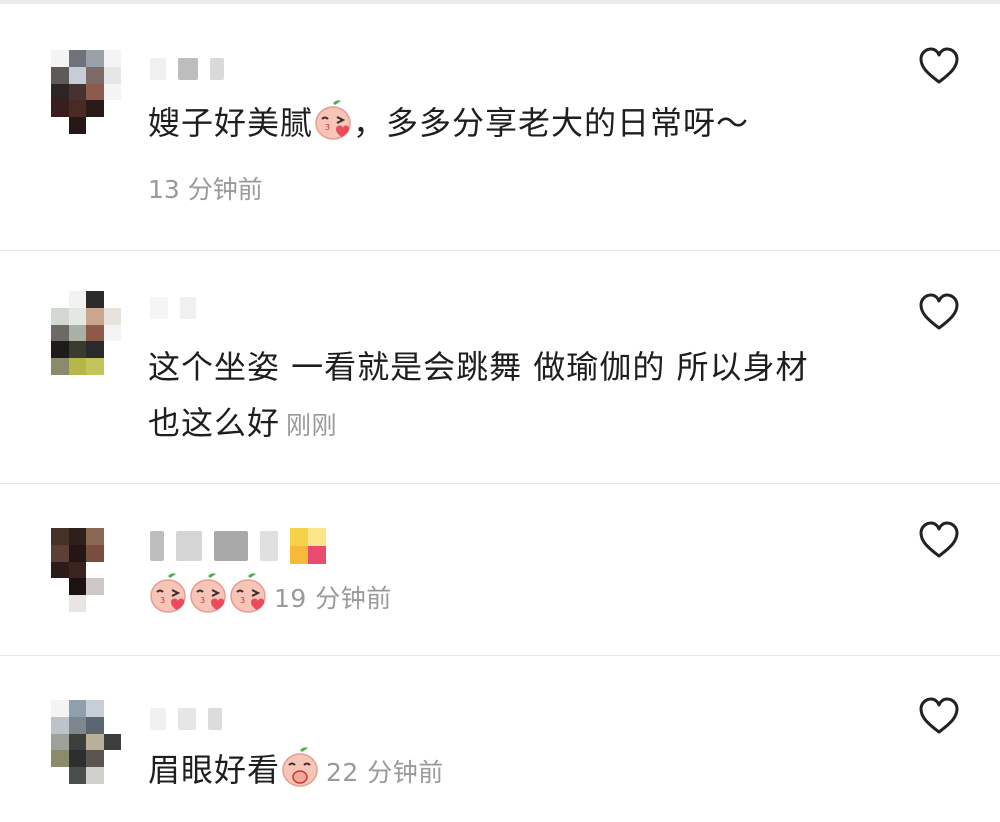  What do you see at coordinates (478, 396) in the screenshot?
I see `comment-text: 这个坐姿 一看就是会跳舞 做瑜伽的 所以身材 也这么好 刚刚` at bounding box center [478, 396].